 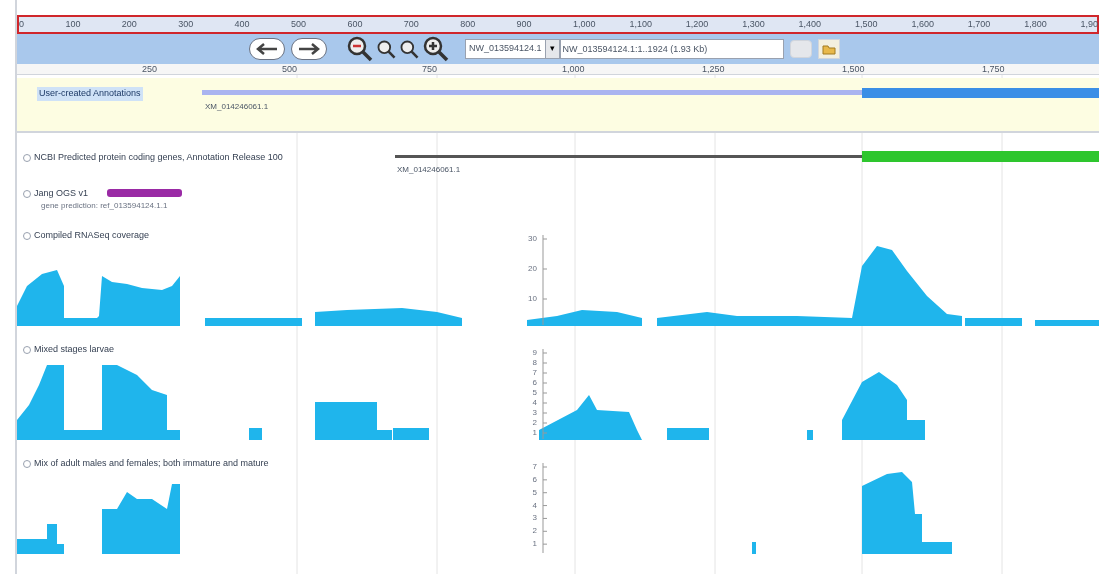 I want to click on axis-label: 9, so click(x=534, y=353).